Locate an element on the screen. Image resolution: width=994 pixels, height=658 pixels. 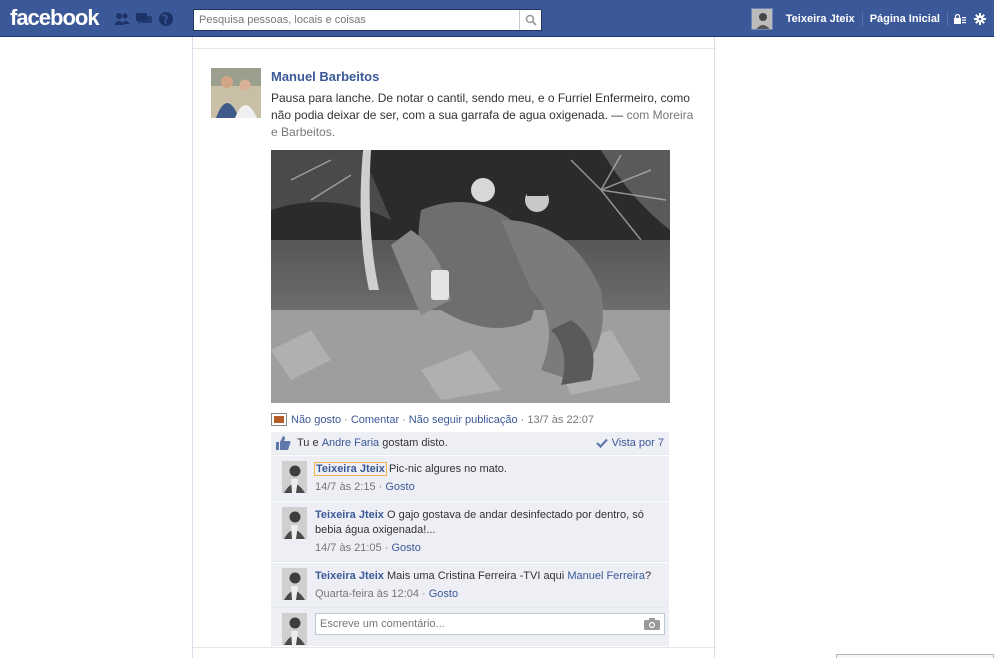
add-comment-row is located at coordinates (470, 627).